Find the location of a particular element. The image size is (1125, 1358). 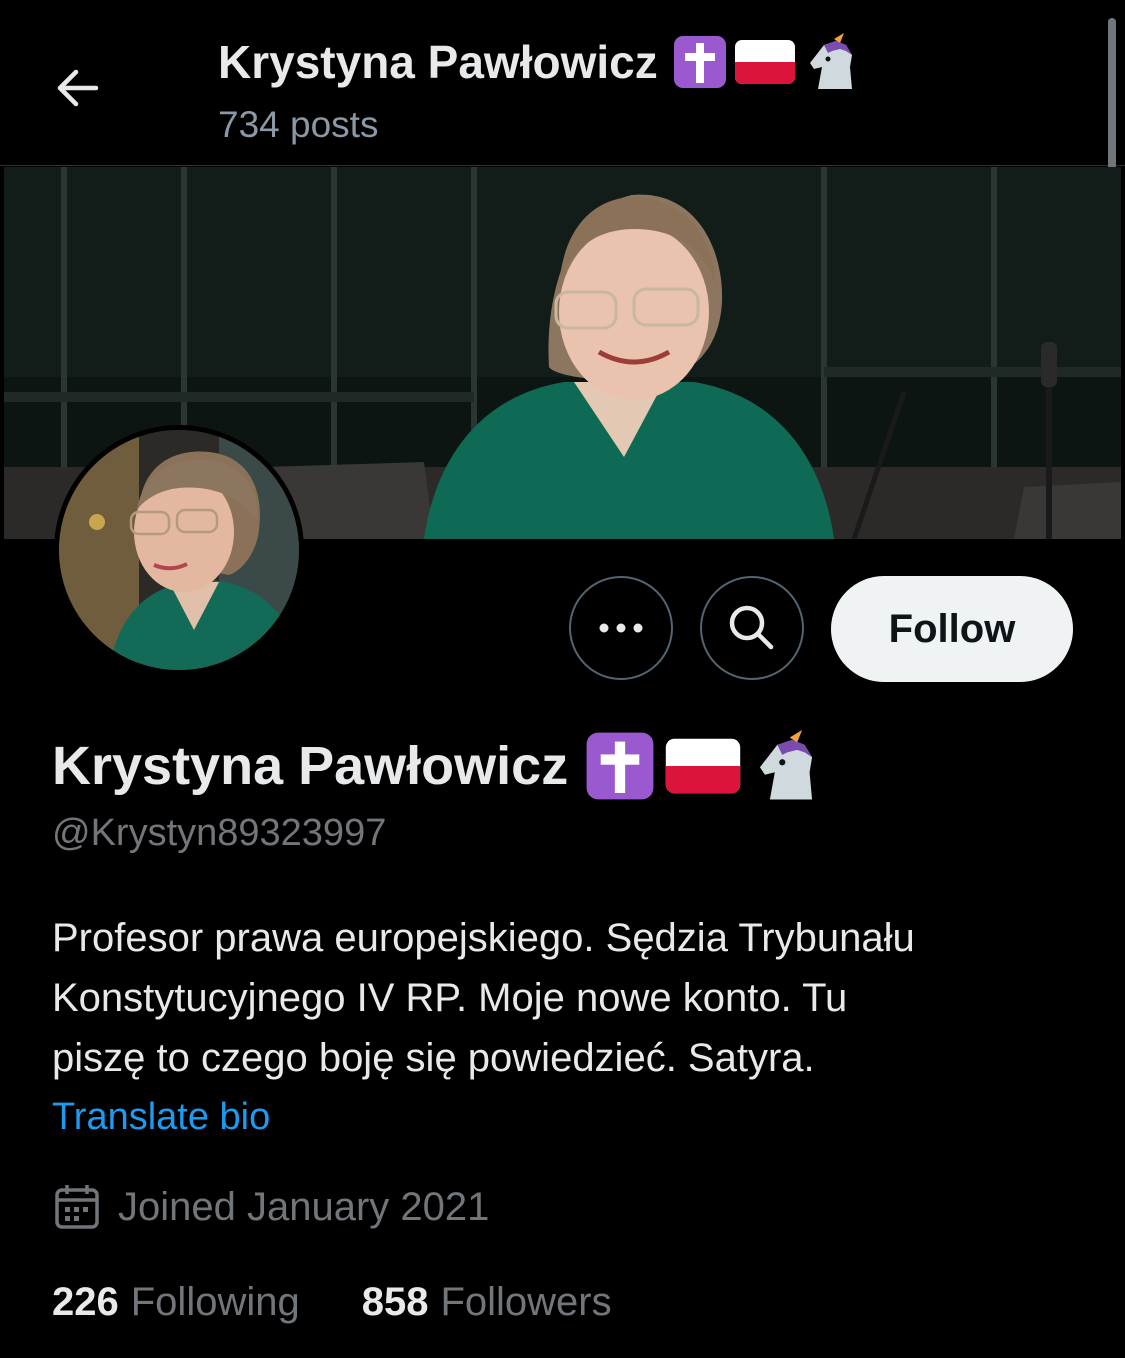

display-name: Krystyna Pawłowicz is located at coordinates (310, 766).